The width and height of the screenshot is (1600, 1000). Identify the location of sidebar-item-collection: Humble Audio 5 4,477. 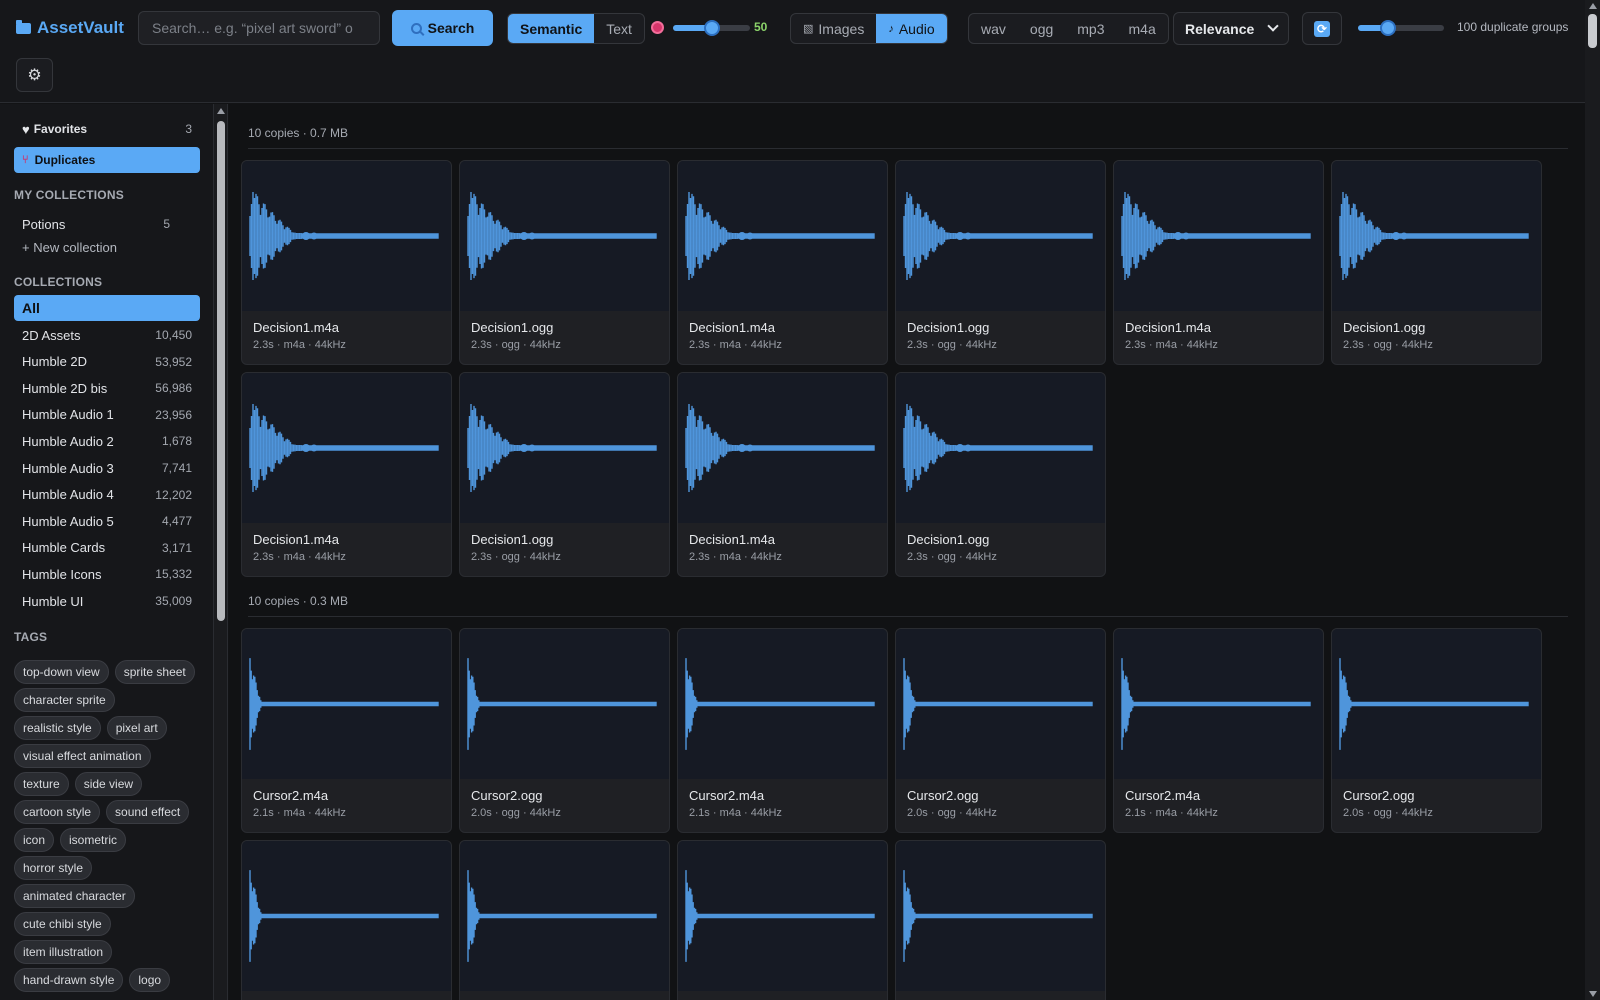
(107, 521).